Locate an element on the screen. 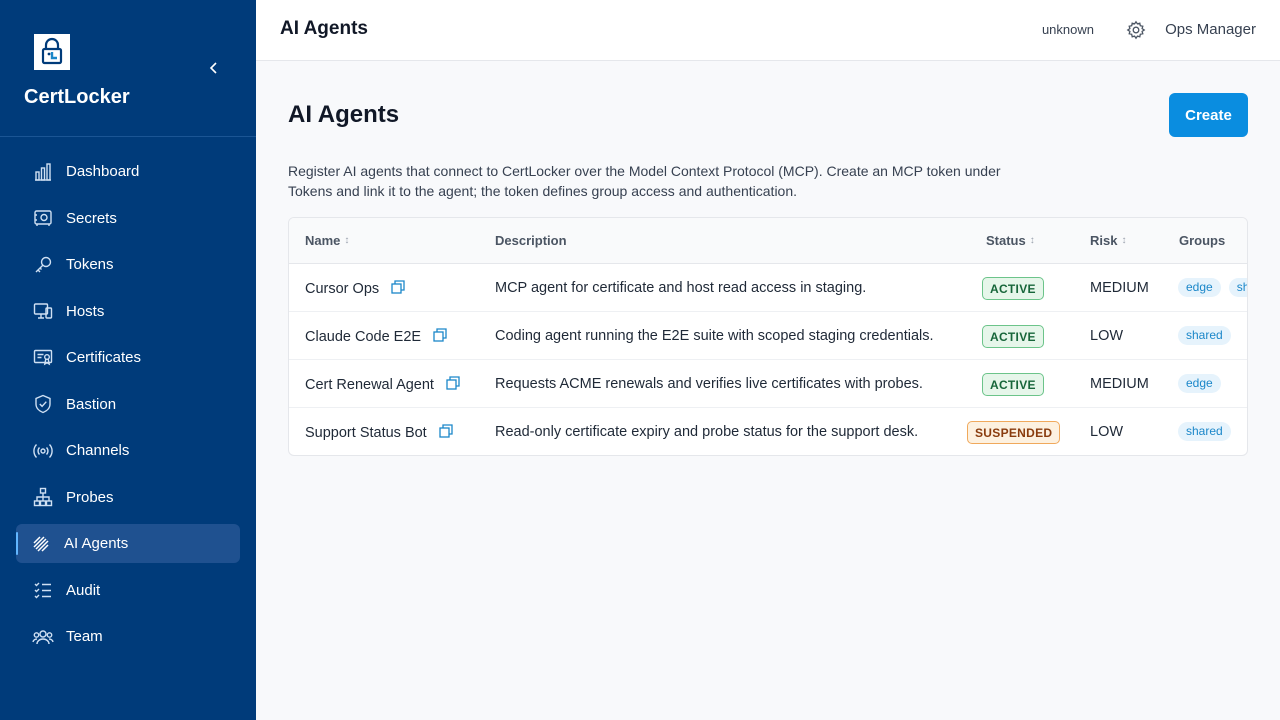  top-bar-title: AI Agents is located at coordinates (324, 28).